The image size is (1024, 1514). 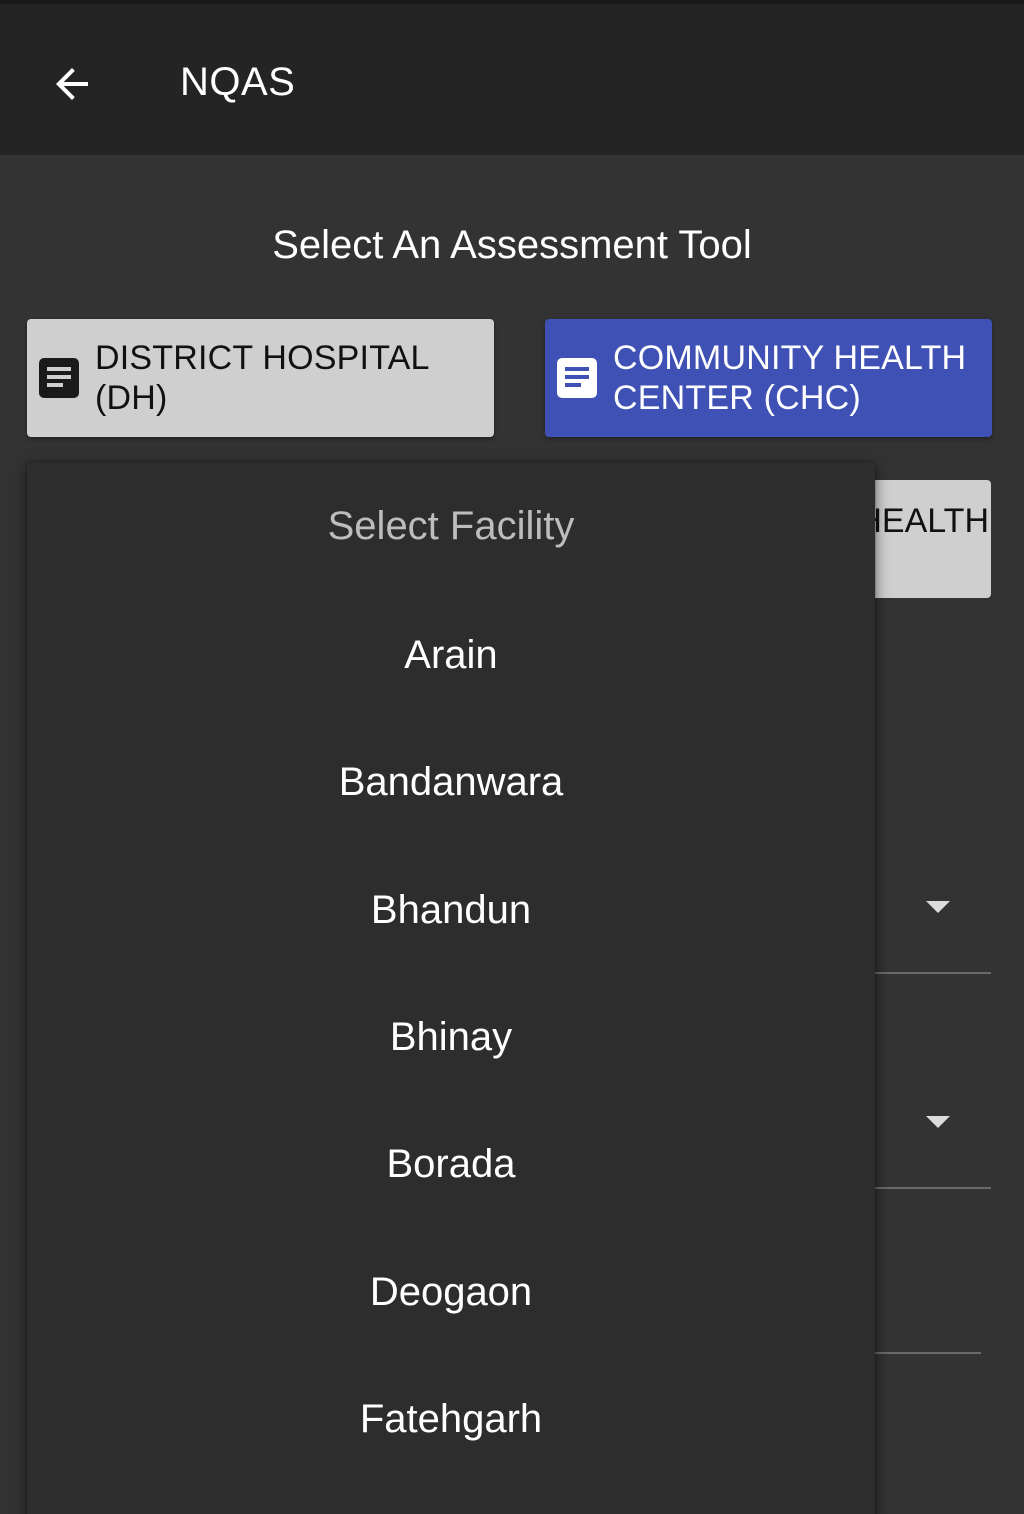 I want to click on district-hospital-label: DISTRICT HOSPITAL (DH), so click(x=262, y=378).